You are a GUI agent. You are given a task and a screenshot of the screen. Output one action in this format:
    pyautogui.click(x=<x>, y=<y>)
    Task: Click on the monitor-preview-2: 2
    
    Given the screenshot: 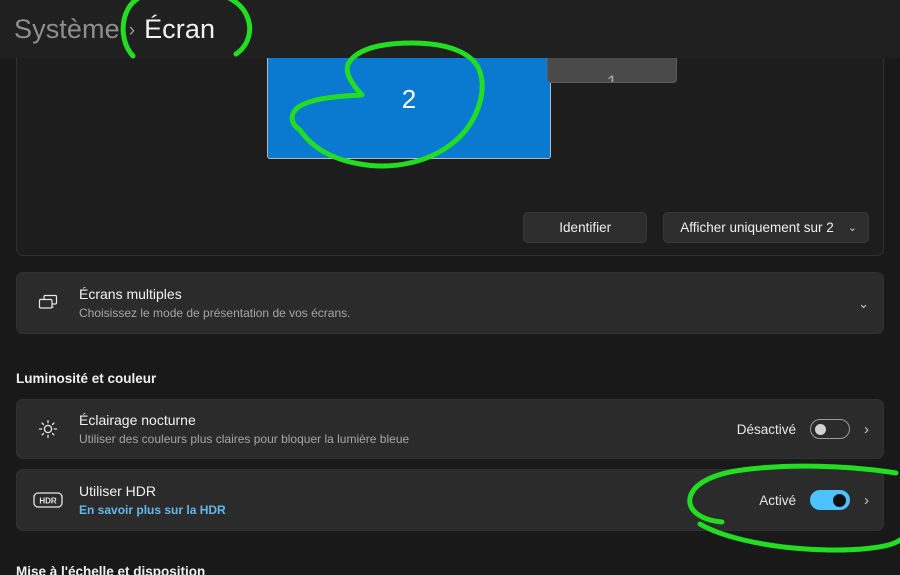 What is the action you would take?
    pyautogui.click(x=409, y=108)
    